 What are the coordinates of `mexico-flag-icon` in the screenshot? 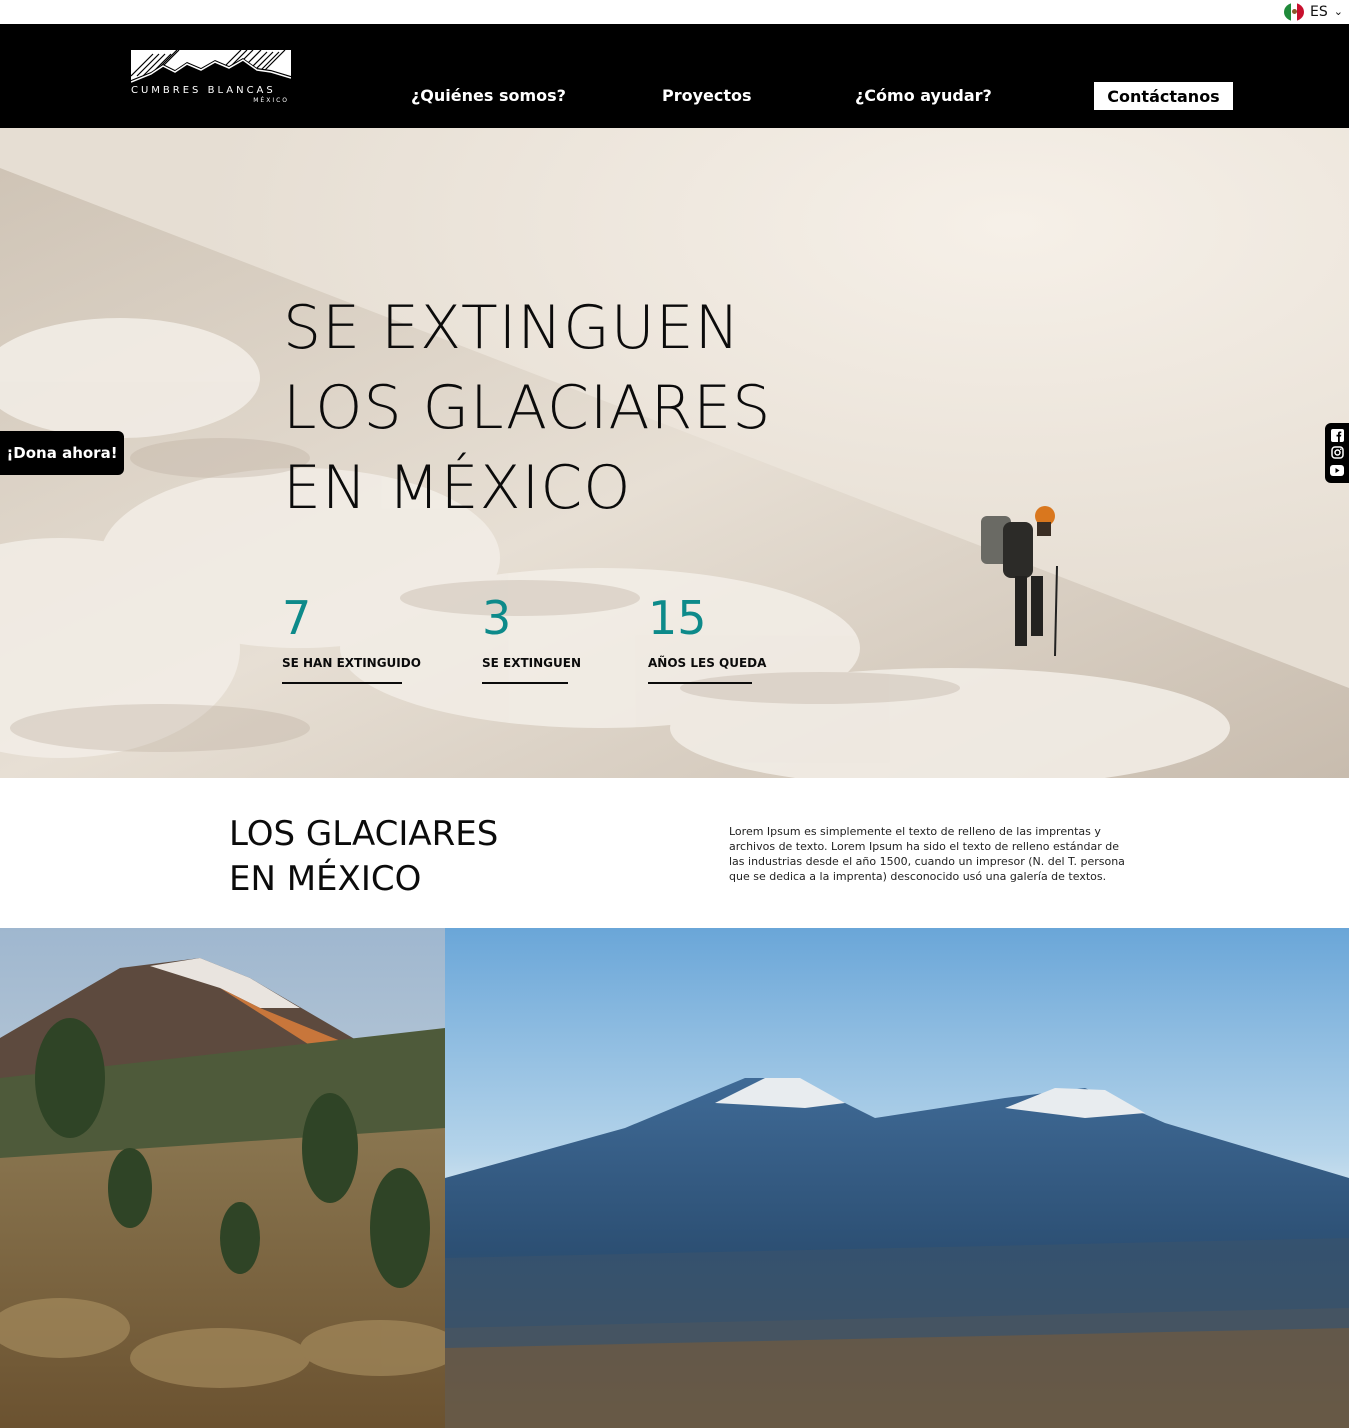 It's located at (1294, 12).